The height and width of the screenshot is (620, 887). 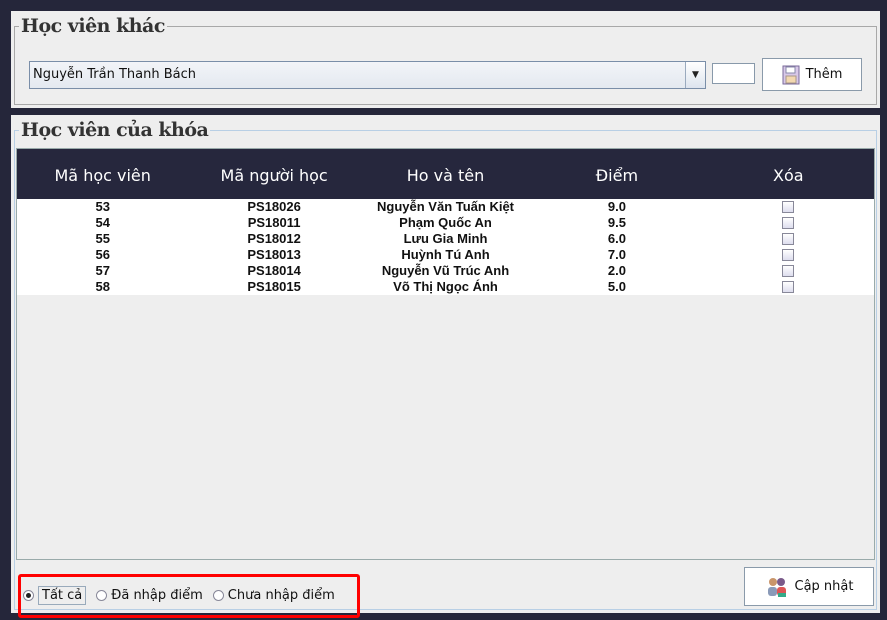 I want to click on users-icon, so click(x=776, y=587).